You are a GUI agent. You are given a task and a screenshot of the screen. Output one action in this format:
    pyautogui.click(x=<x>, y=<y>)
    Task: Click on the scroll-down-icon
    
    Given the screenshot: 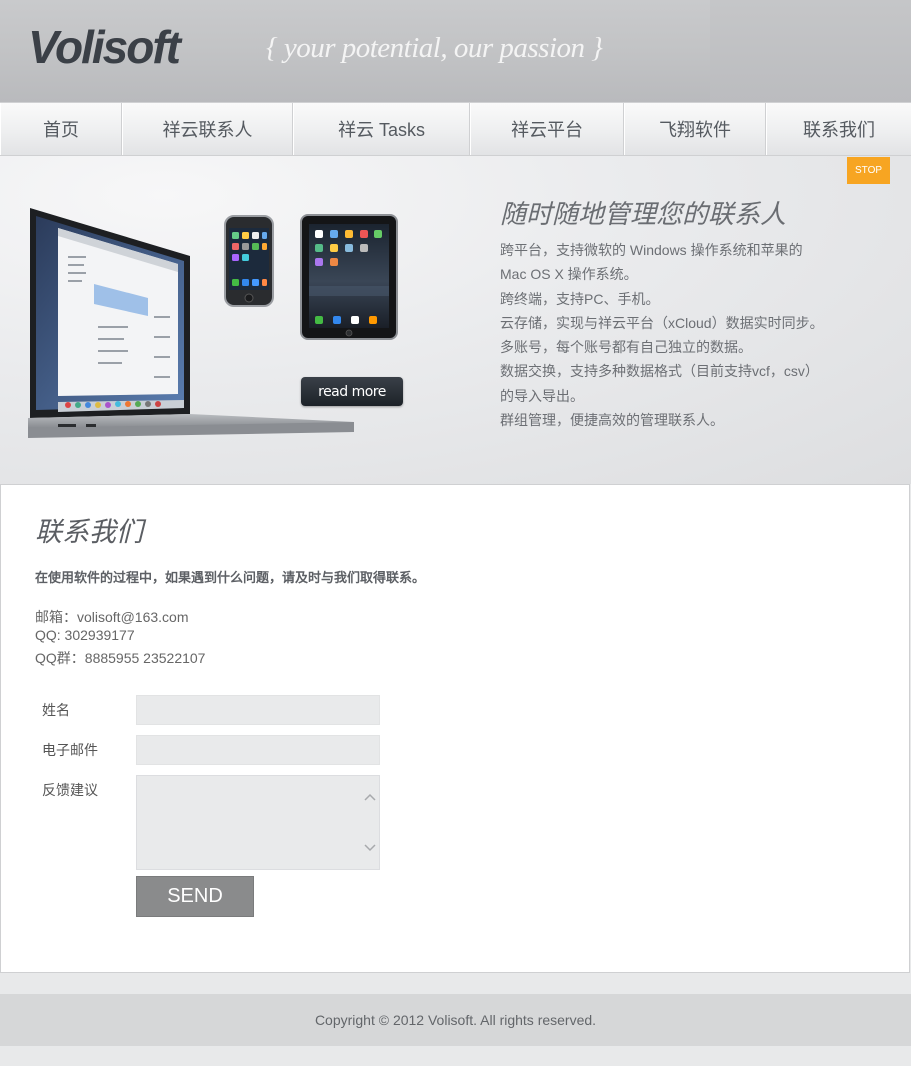 What is the action you would take?
    pyautogui.click(x=370, y=848)
    